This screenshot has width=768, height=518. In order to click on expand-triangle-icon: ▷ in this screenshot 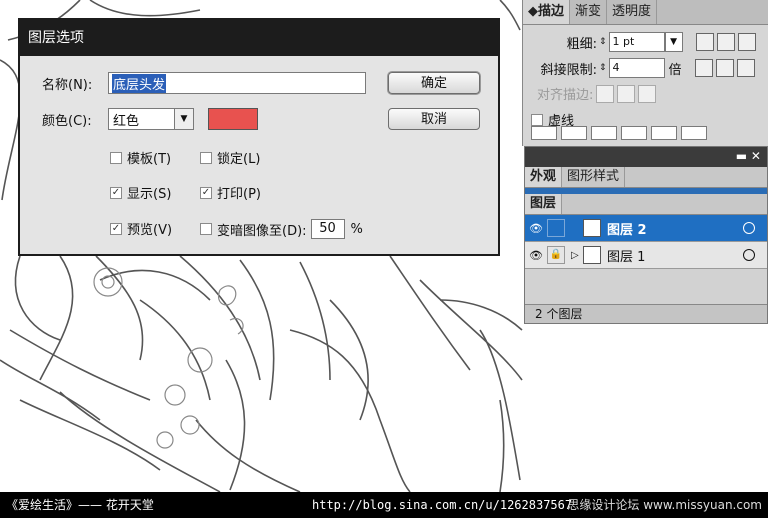, I will do `click(577, 255)`.